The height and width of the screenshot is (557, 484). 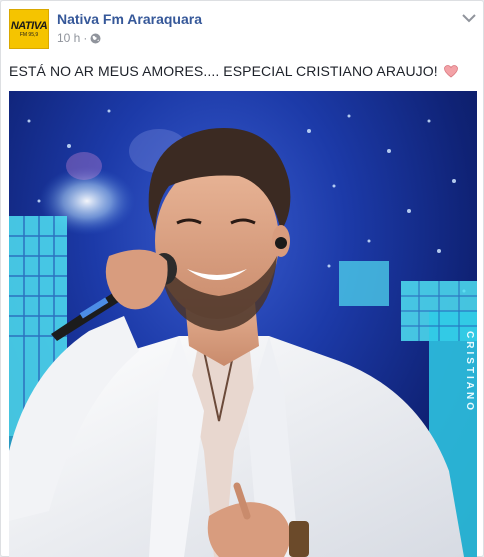 I want to click on avatar-logo-text: NATIVA, so click(x=29, y=25).